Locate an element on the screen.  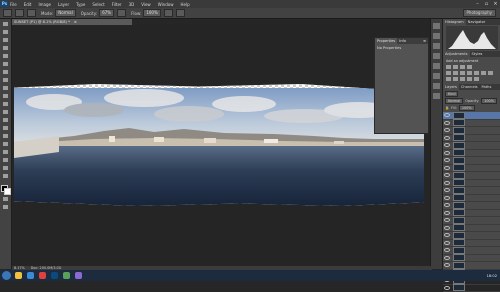
color-icon is located at coordinates (436, 96).